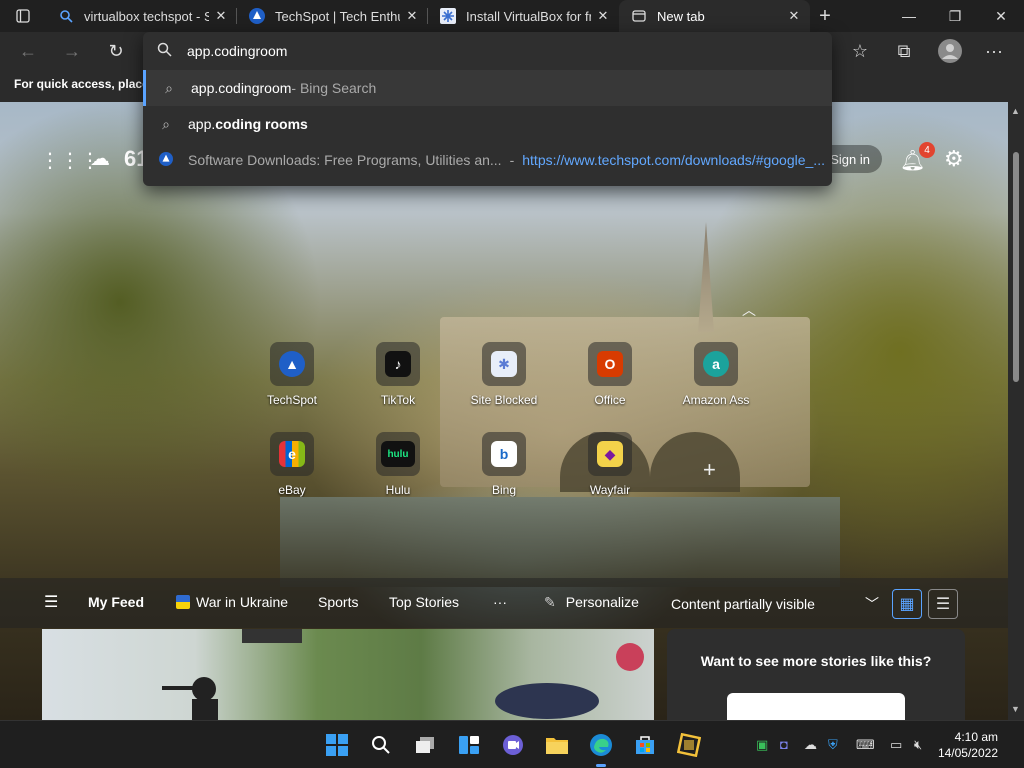 The image size is (1024, 768). Describe the element at coordinates (166, 160) in the screenshot. I see `techspot-icon` at that location.